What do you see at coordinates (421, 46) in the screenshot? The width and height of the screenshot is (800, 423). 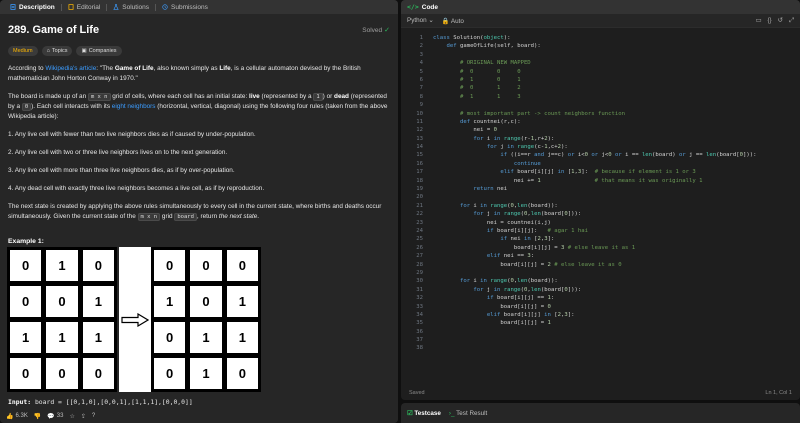 I see `line-number: 2` at bounding box center [421, 46].